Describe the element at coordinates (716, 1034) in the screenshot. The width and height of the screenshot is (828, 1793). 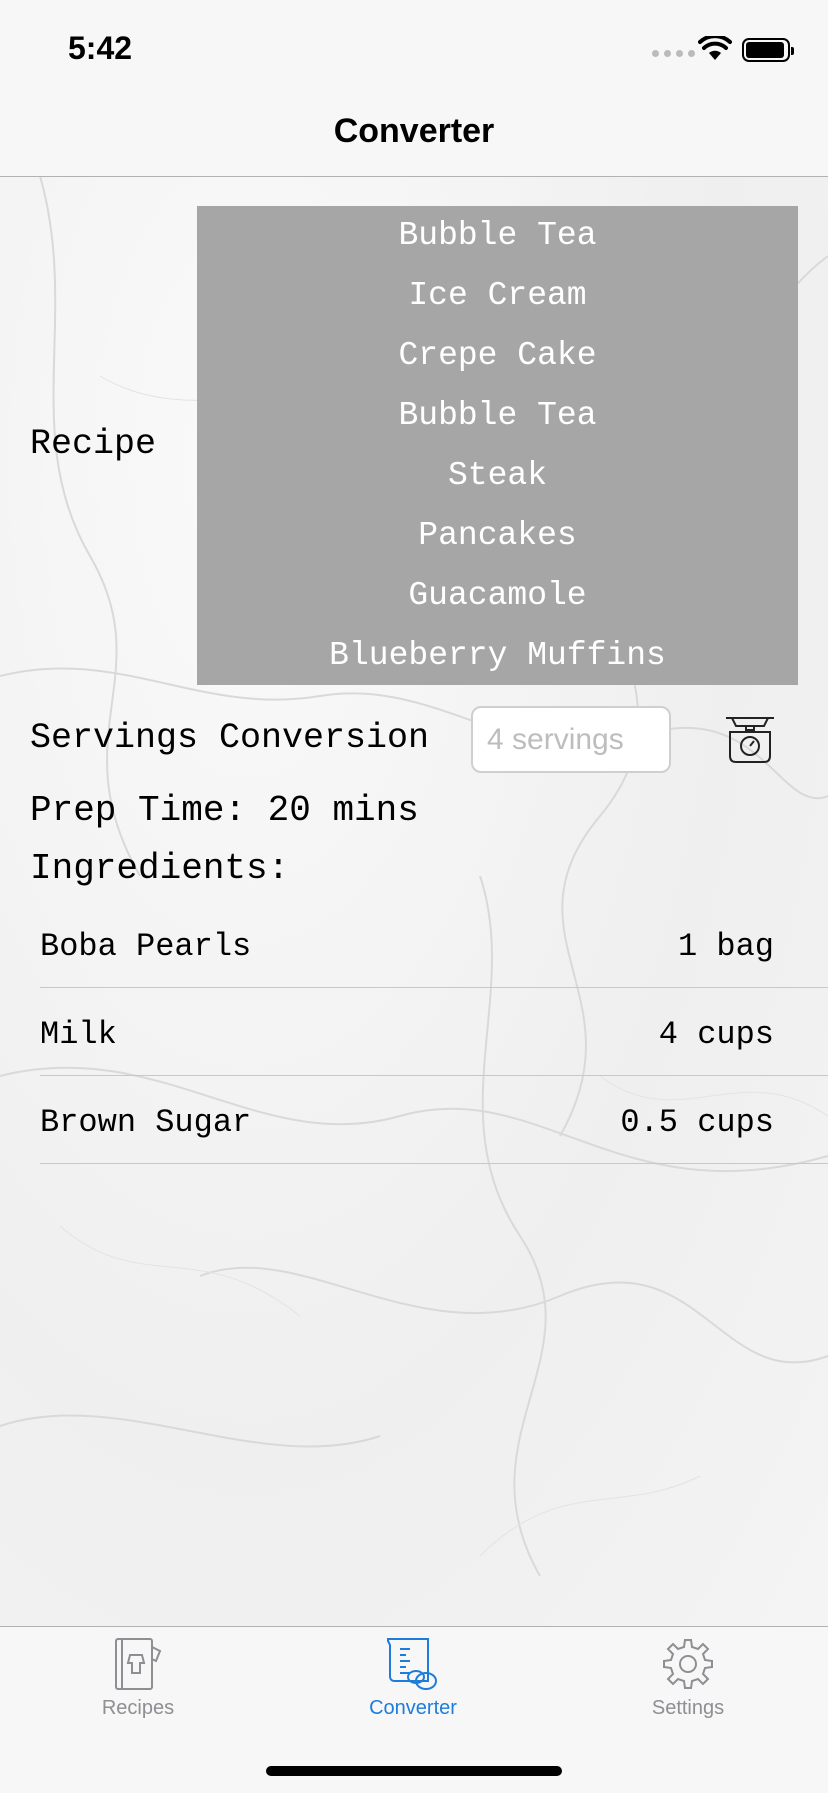
I see `ingredient-amount: 4 cups` at that location.